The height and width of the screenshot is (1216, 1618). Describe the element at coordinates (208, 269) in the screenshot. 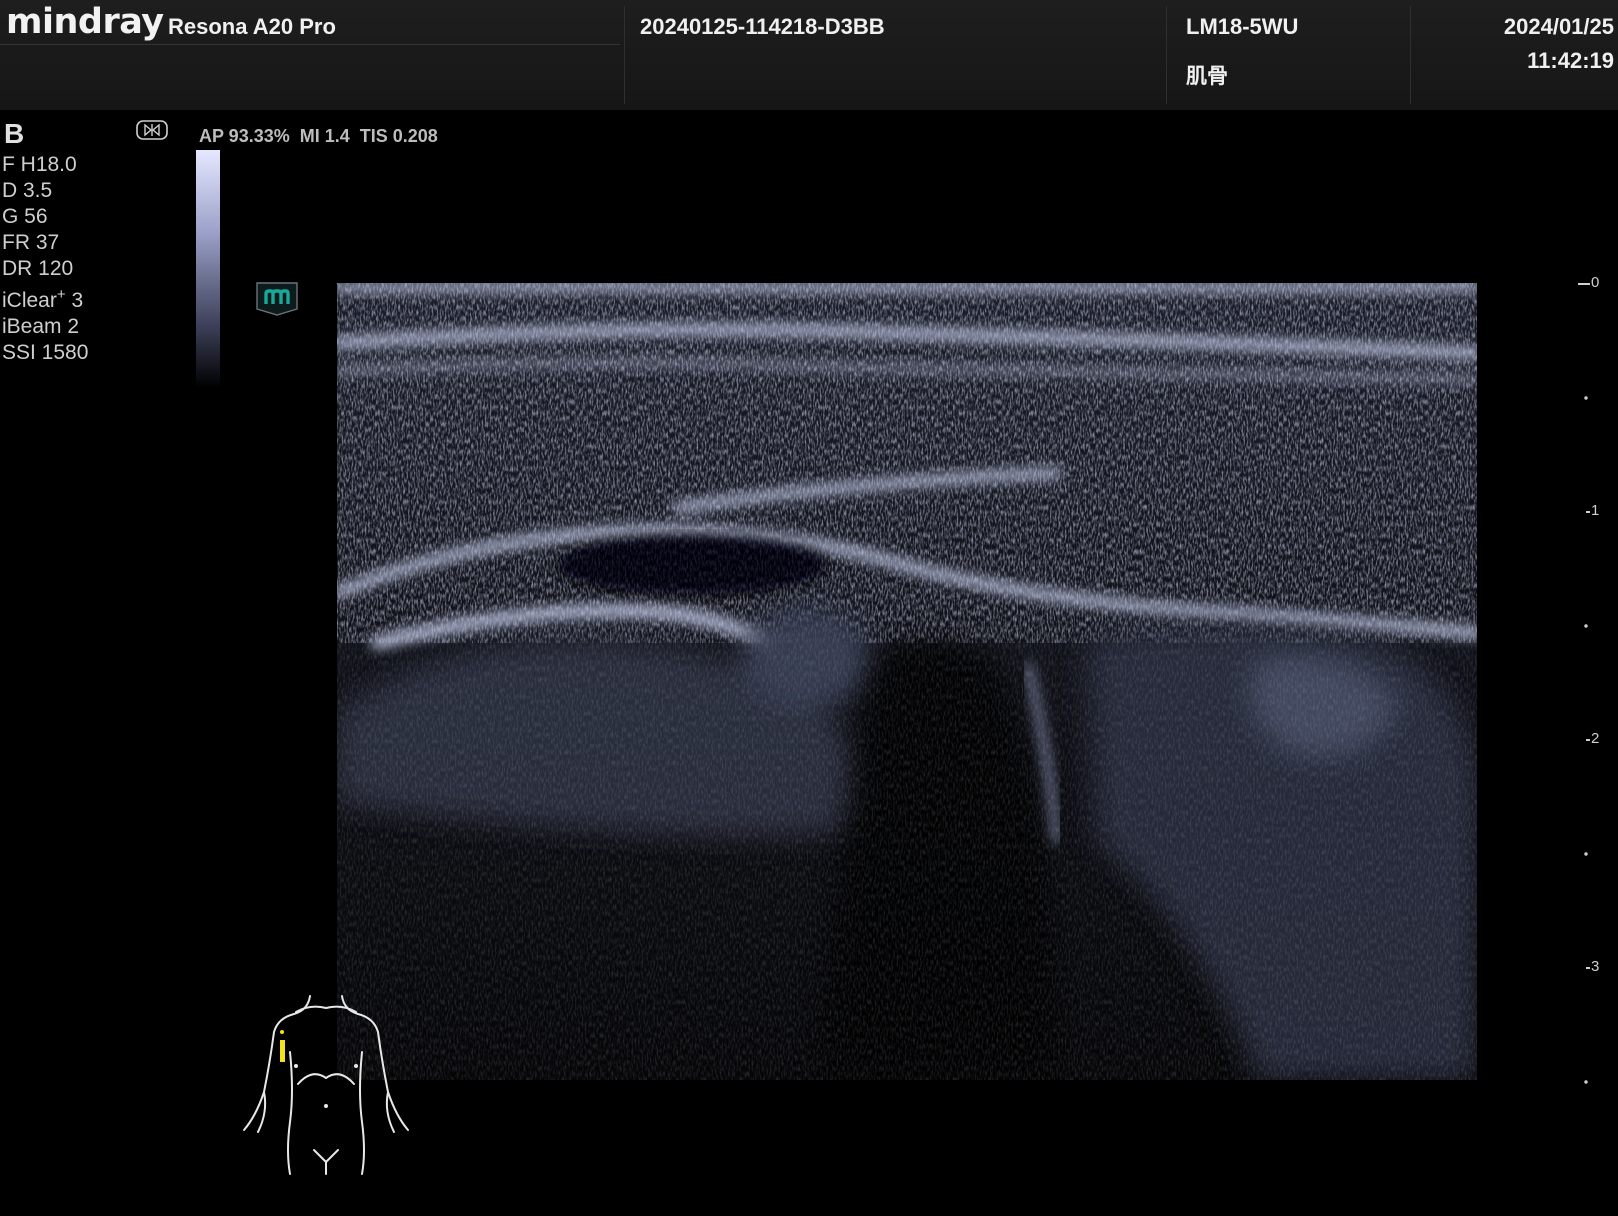

I see `grayscale-bar` at that location.